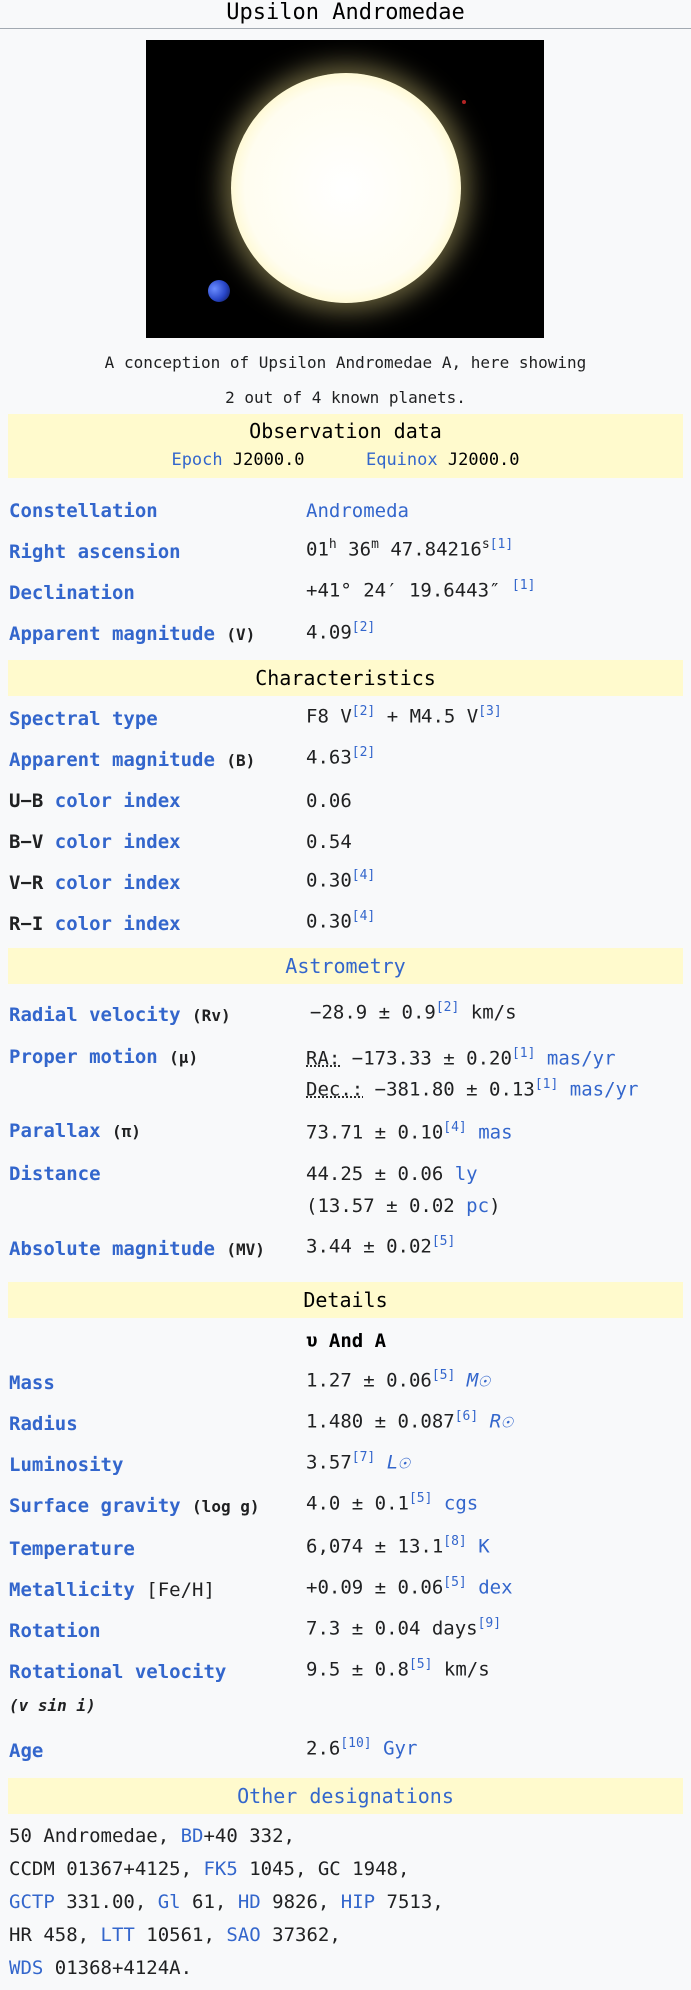 The image size is (691, 1990). I want to click on surface-gravity-label: Surface gravity (log g), so click(134, 1506).